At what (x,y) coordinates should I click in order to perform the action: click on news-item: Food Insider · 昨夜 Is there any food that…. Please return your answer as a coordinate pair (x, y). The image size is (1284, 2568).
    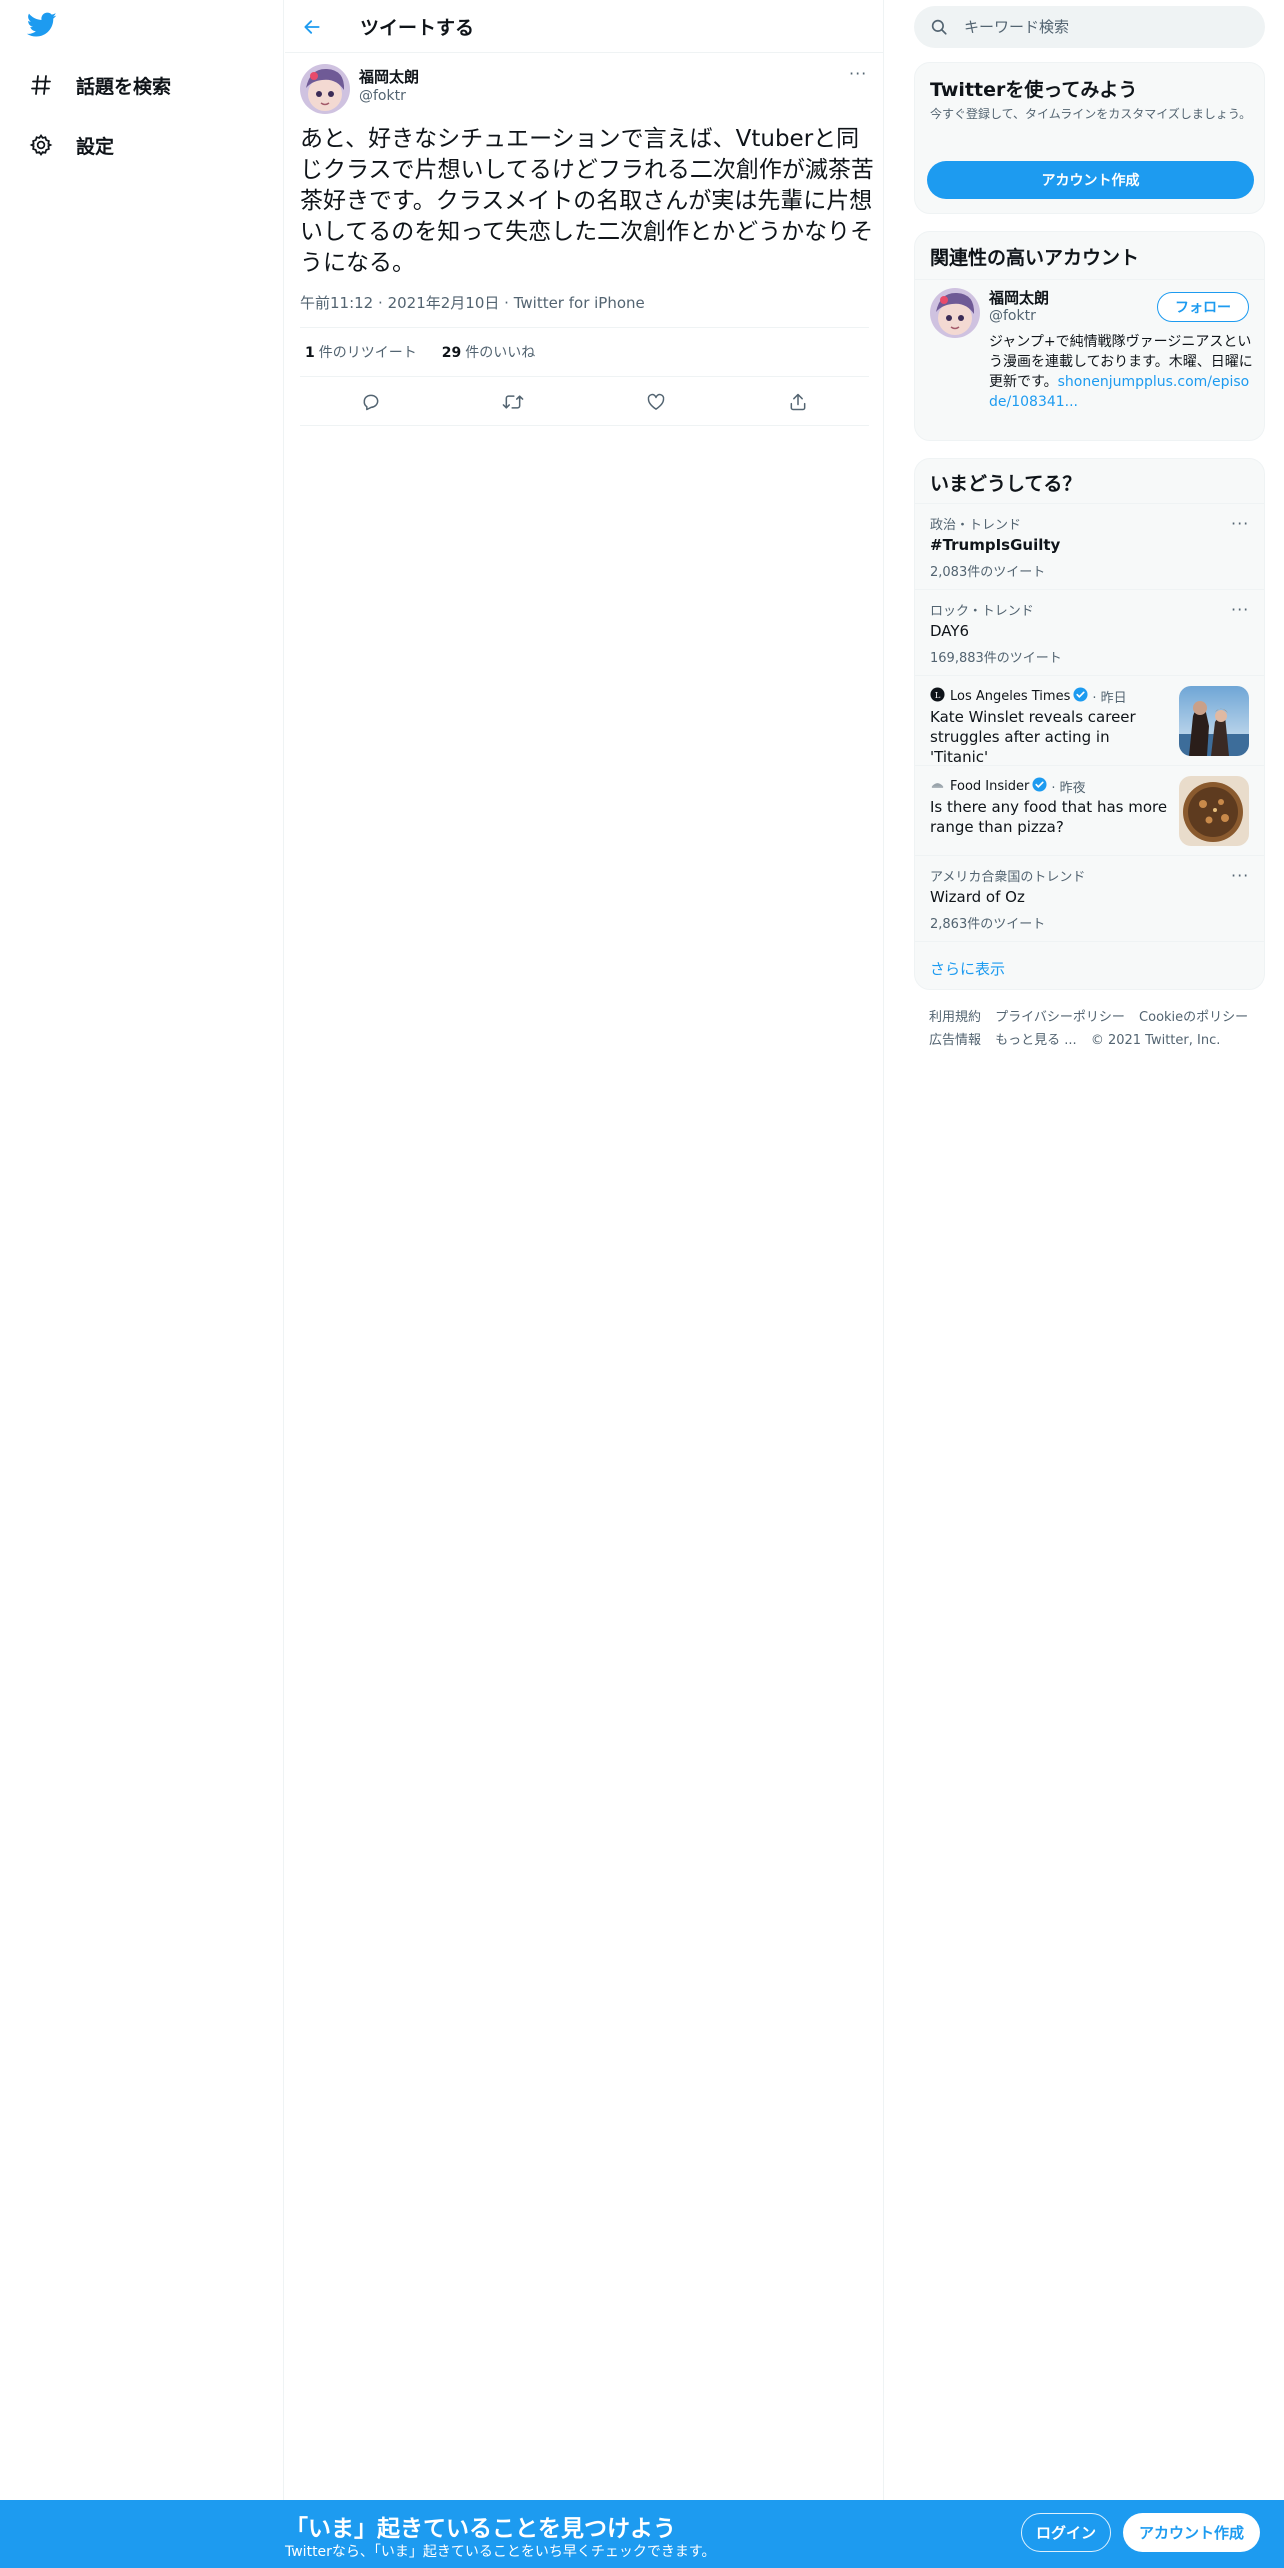
    Looking at the image, I should click on (1089, 810).